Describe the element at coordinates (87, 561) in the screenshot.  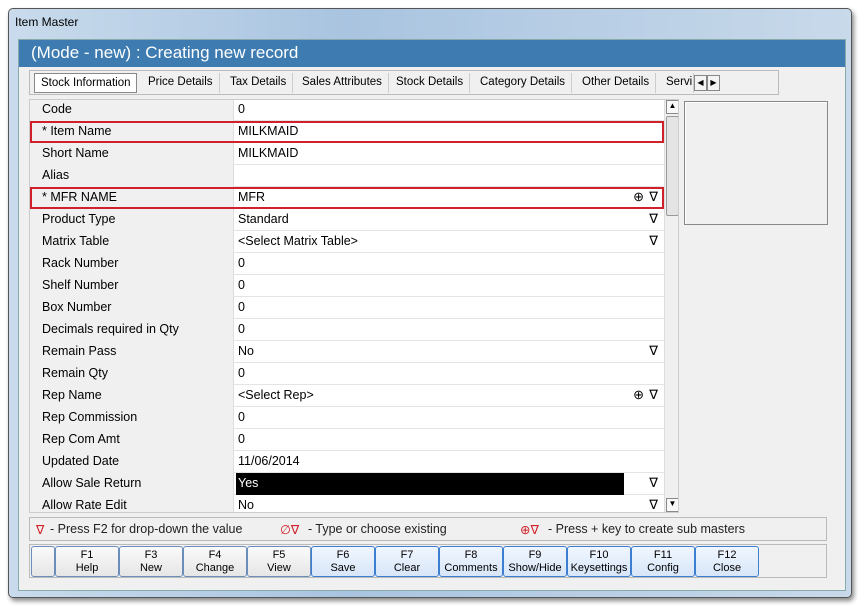
I see `help-button: F1 Help` at that location.